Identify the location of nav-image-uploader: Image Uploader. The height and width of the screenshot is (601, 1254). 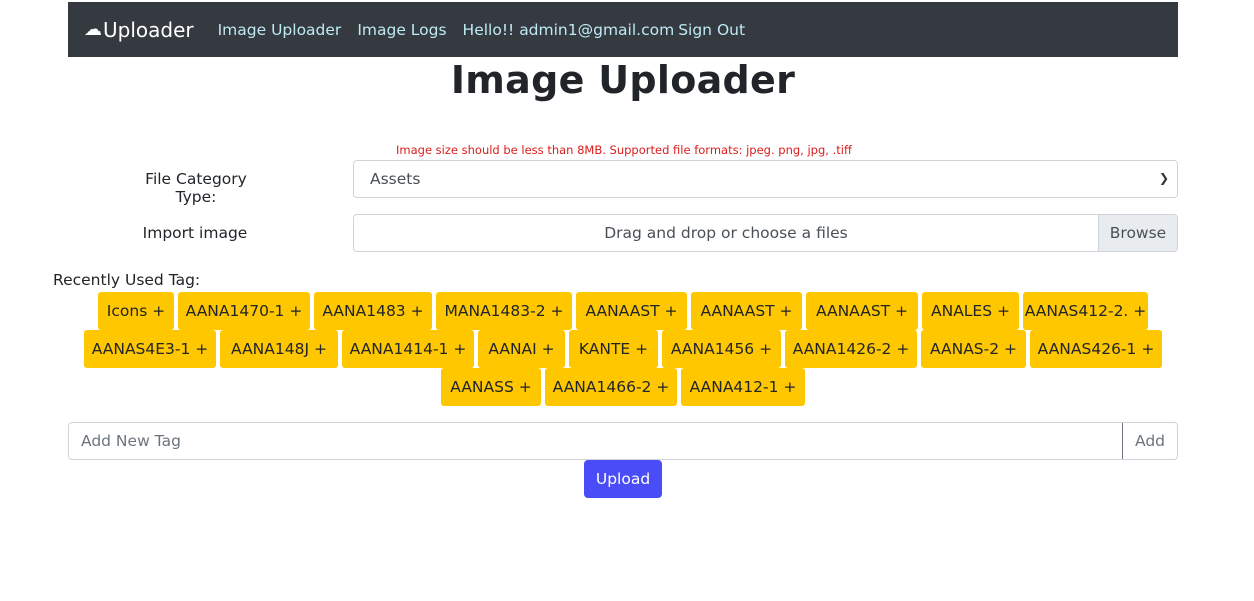
(280, 30).